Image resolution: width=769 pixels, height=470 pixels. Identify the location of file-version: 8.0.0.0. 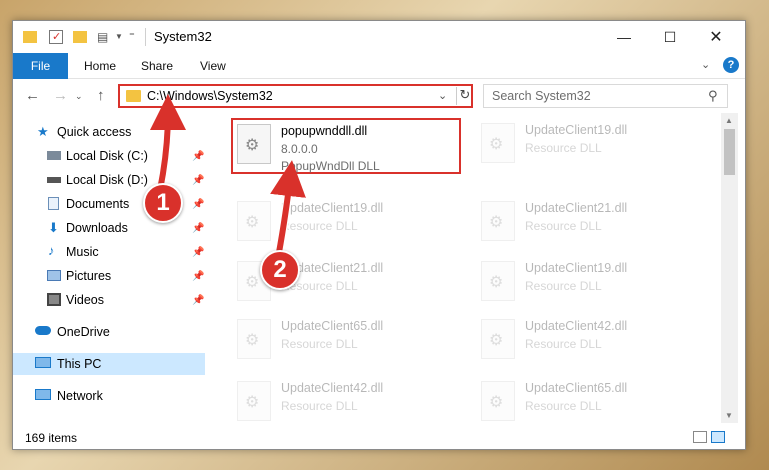
(299, 149).